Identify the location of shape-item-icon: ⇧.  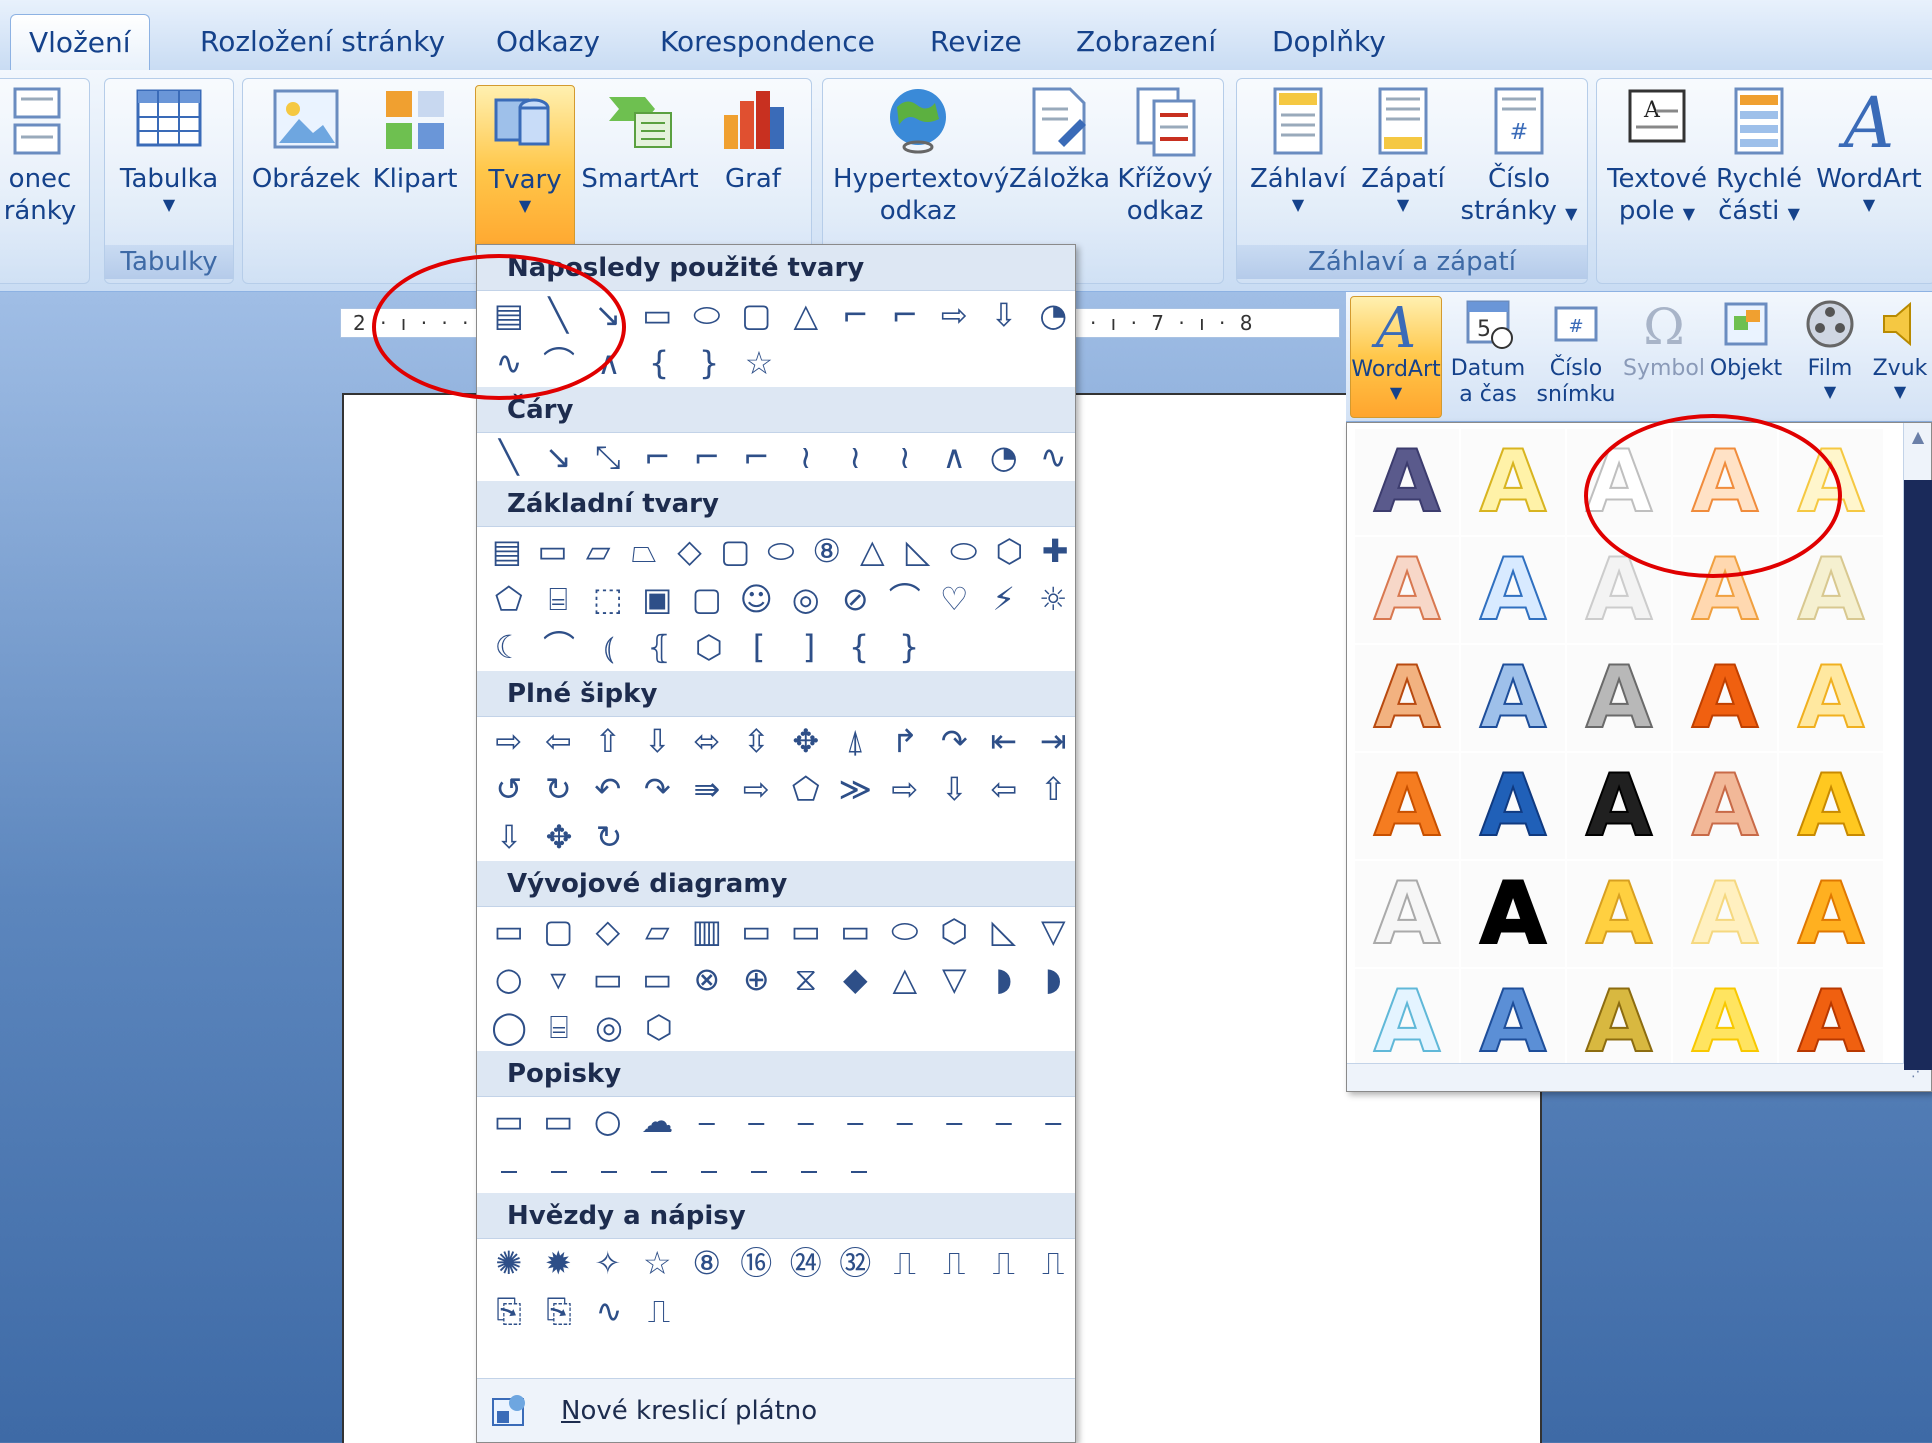
(1054, 789).